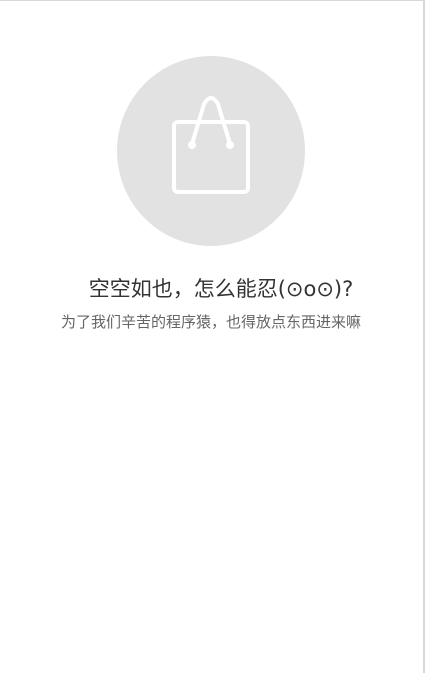 This screenshot has width=425, height=673. What do you see at coordinates (221, 289) in the screenshot?
I see `empty-state-title: 空空如也，怎么能忍(⊙o⊙)?` at bounding box center [221, 289].